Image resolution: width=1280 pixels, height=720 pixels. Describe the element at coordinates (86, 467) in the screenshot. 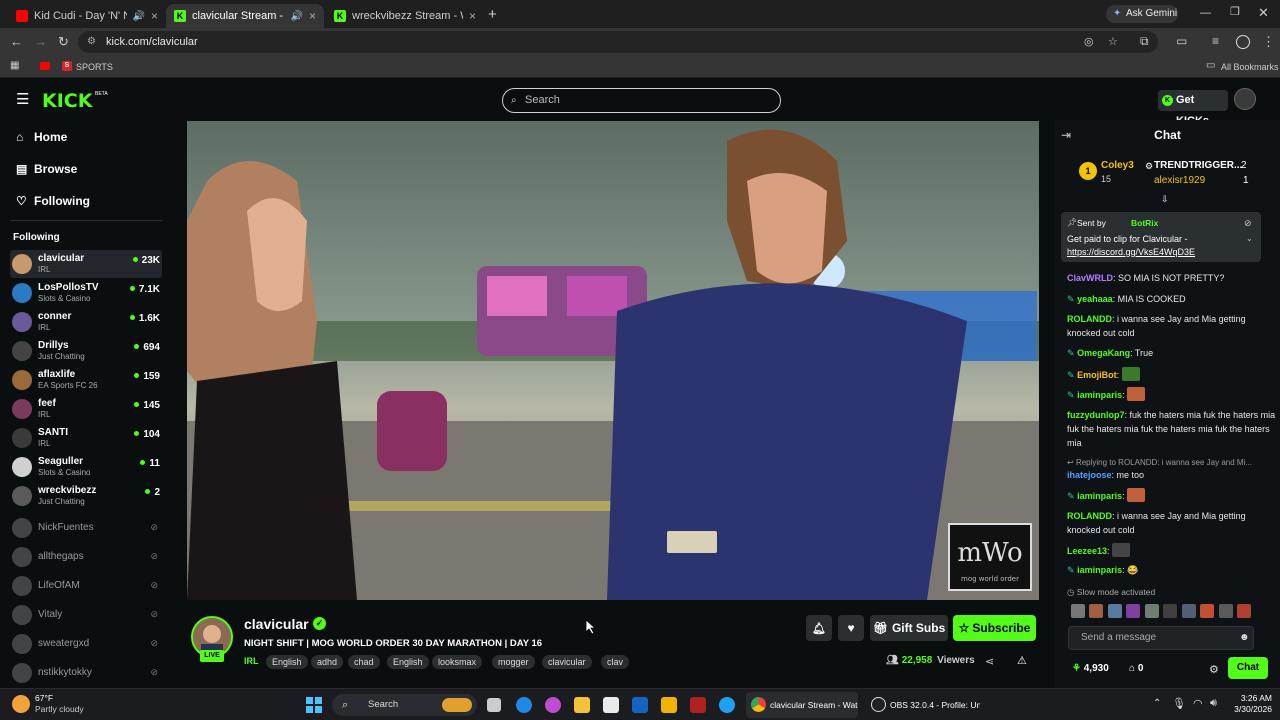

I see `followed-channel-seaguller: Seaguller Slots & Casino 11` at that location.